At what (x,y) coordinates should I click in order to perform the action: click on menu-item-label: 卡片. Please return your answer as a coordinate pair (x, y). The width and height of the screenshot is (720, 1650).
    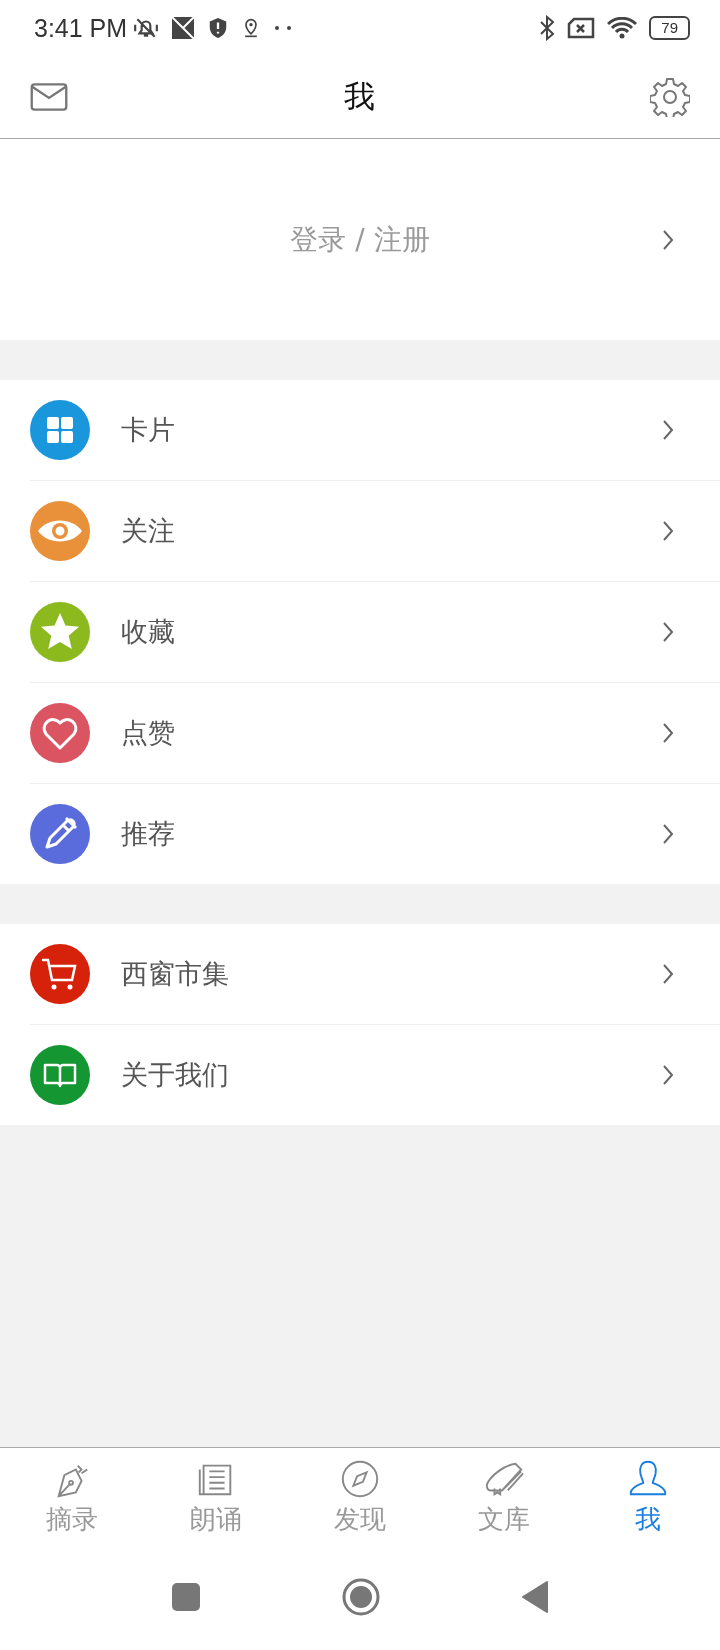
    Looking at the image, I should click on (148, 430).